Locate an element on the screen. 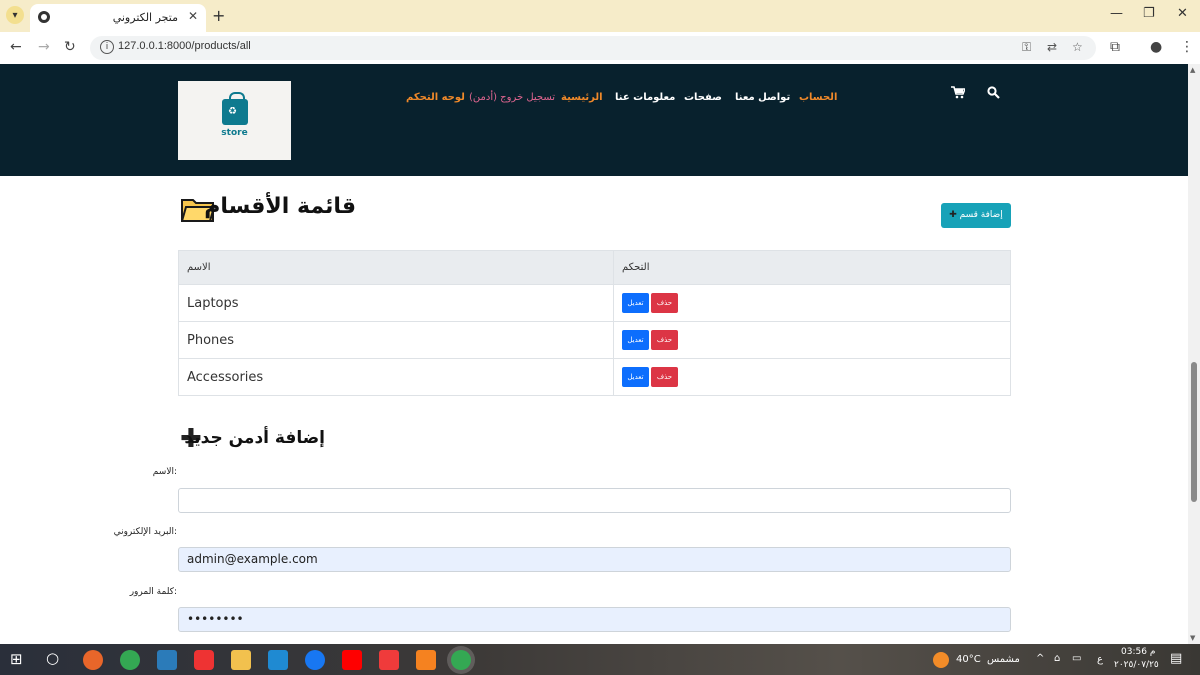 The image size is (1200, 675). plus-icon: ✚ is located at coordinates (953, 215).